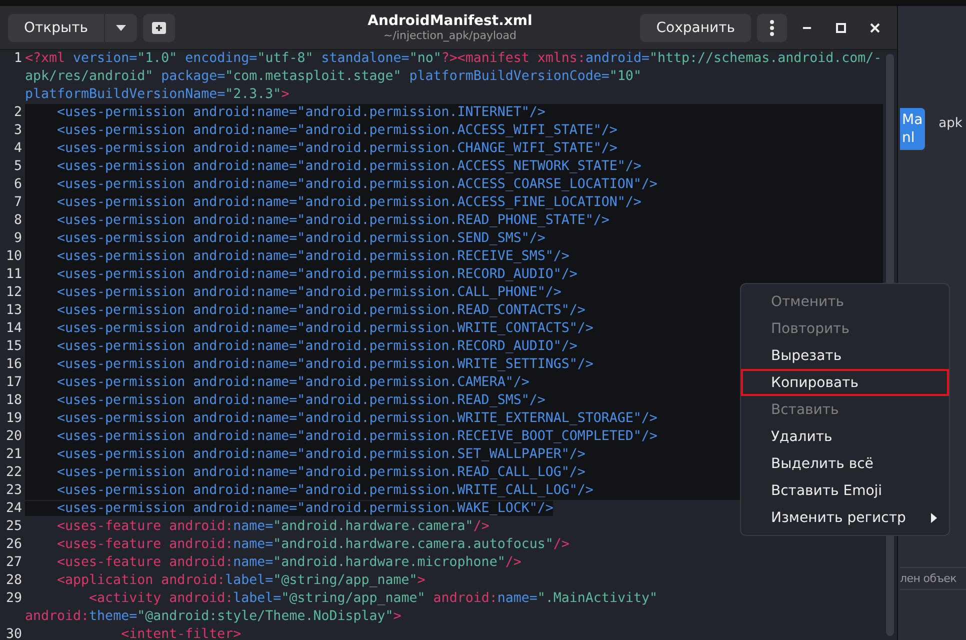 The width and height of the screenshot is (966, 640). Describe the element at coordinates (933, 578) in the screenshot. I see `status-text: лен объек` at that location.